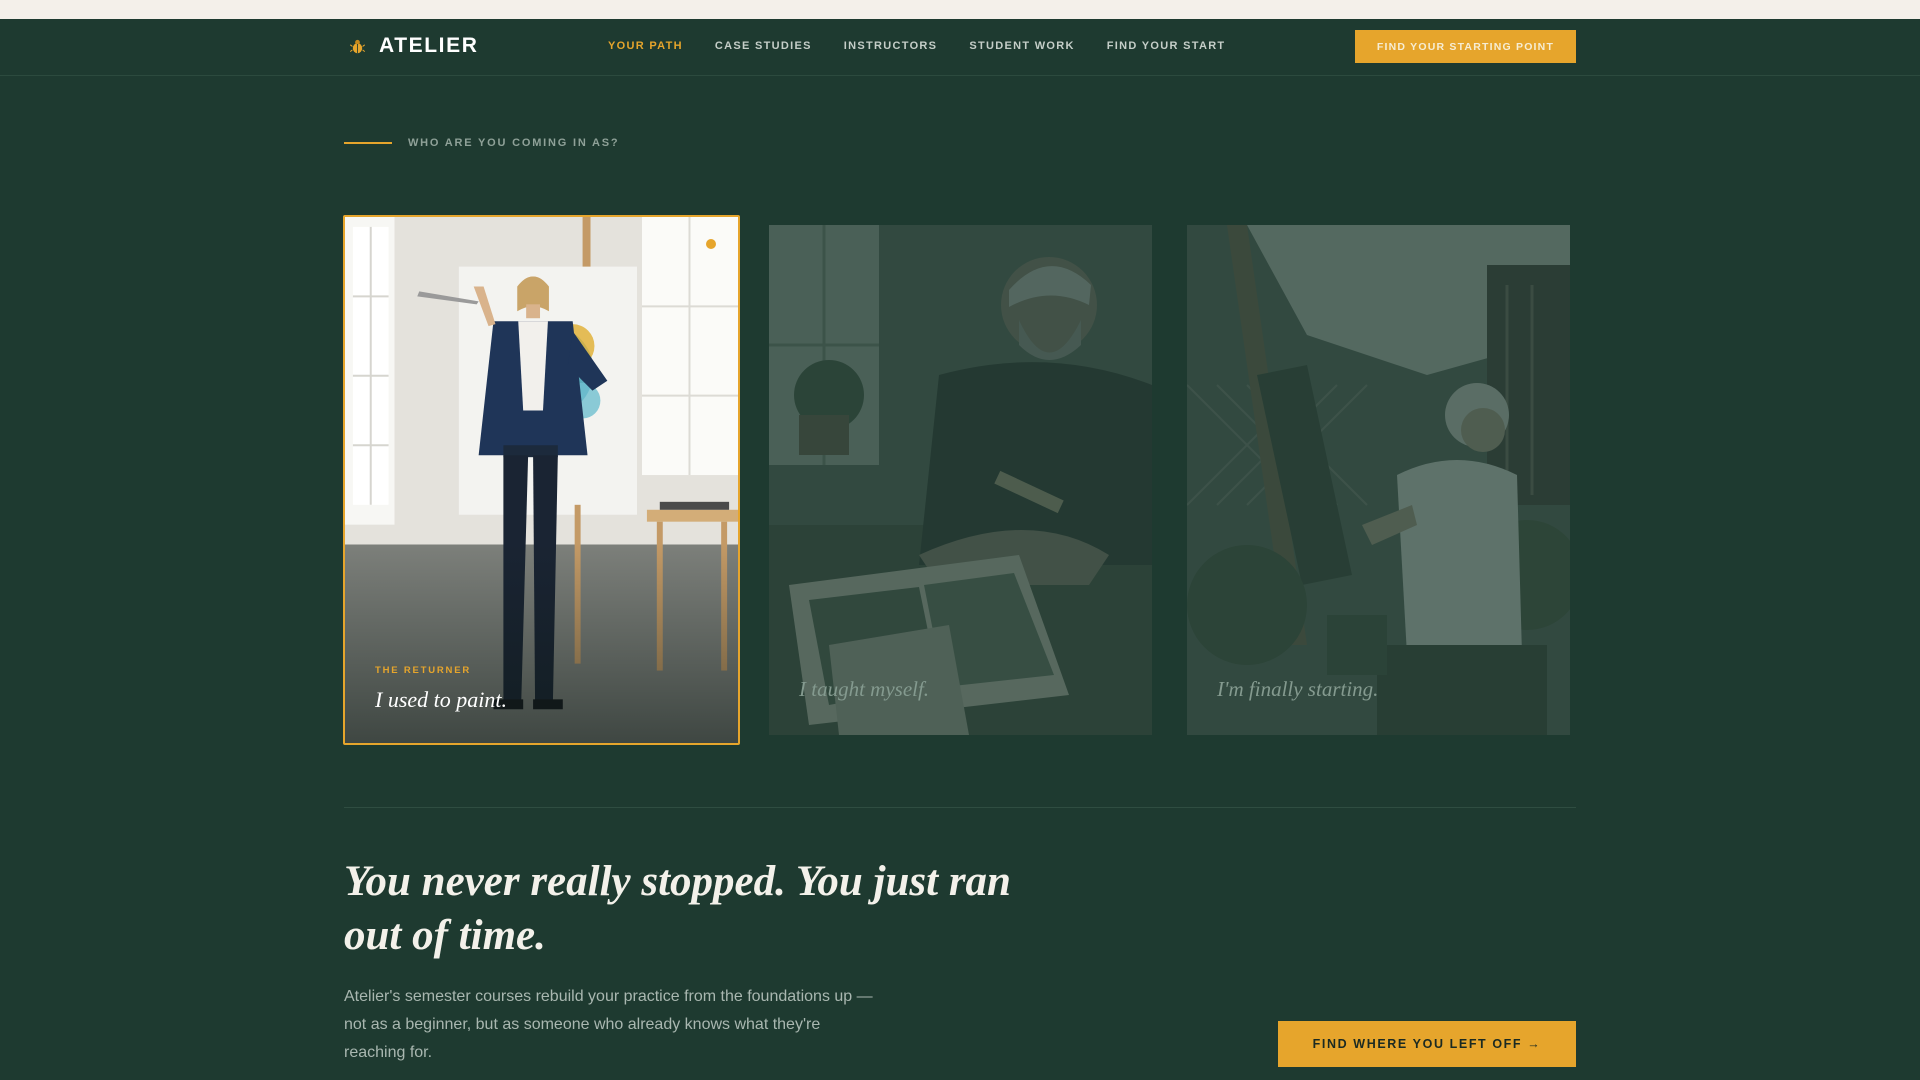  I want to click on section-divider, so click(960, 807).